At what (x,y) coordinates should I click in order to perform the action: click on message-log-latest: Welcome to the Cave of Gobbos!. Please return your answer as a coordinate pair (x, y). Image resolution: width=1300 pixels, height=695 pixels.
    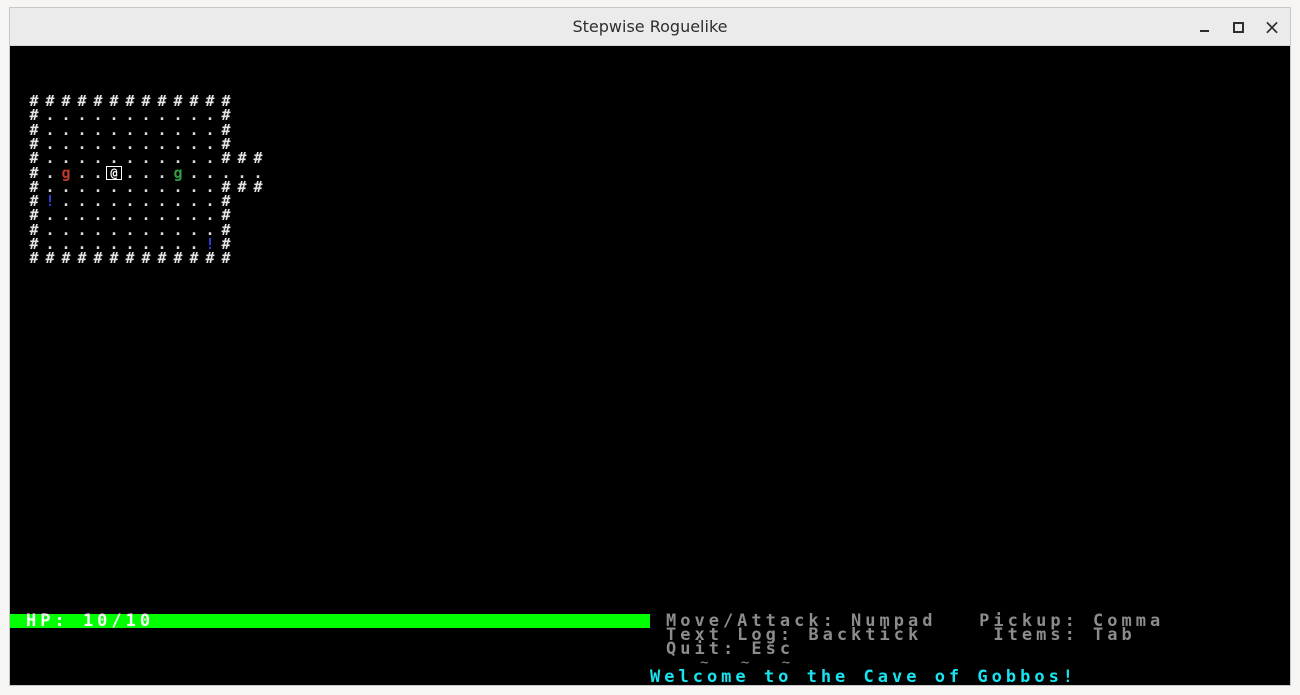
    Looking at the image, I should click on (864, 676).